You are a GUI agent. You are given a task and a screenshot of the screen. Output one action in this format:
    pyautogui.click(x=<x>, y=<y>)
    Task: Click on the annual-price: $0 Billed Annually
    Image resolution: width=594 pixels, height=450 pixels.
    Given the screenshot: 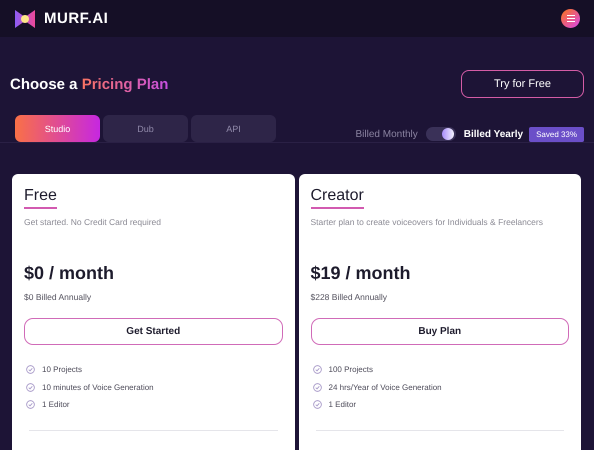 What is the action you would take?
    pyautogui.click(x=58, y=297)
    